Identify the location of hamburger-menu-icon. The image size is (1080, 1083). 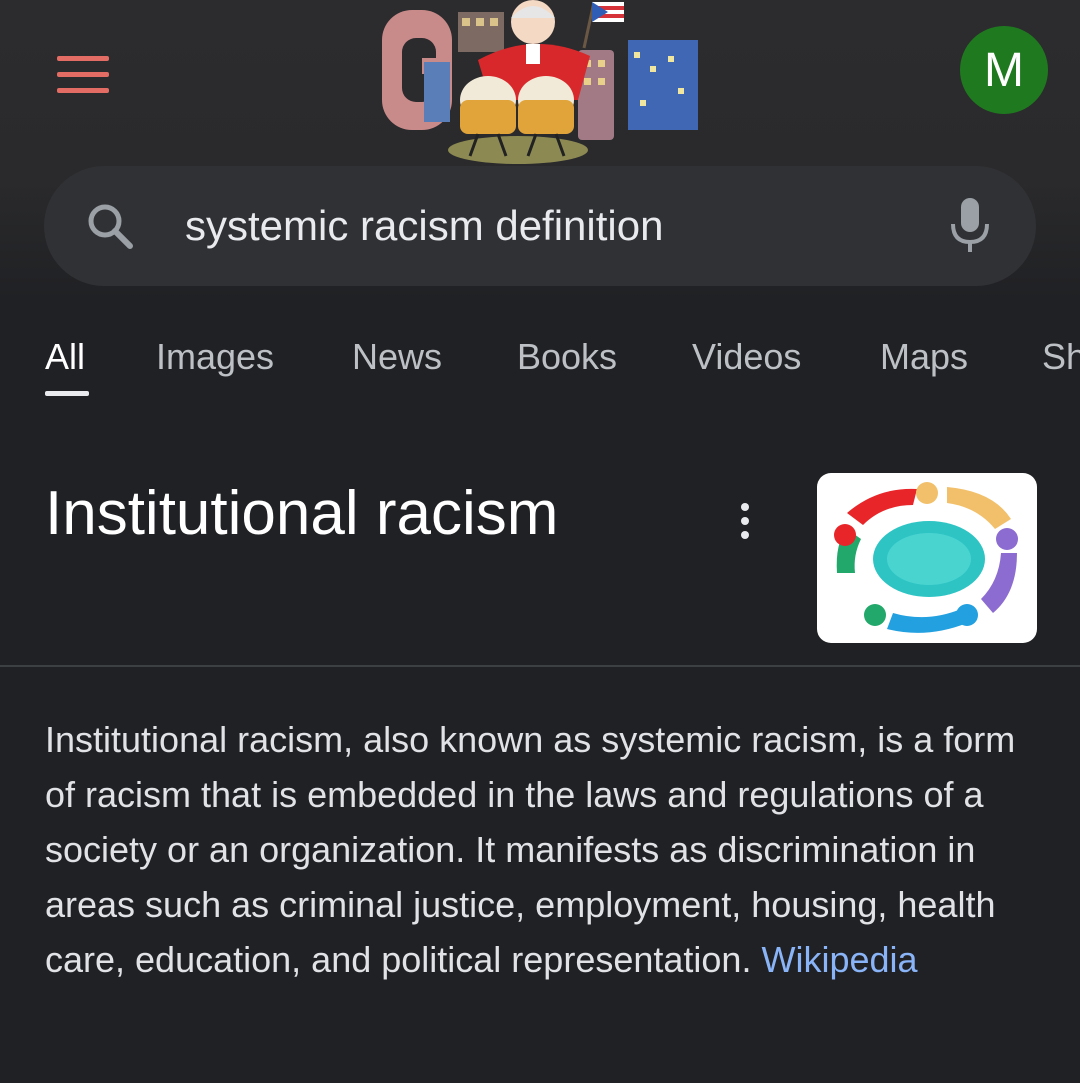
(83, 75).